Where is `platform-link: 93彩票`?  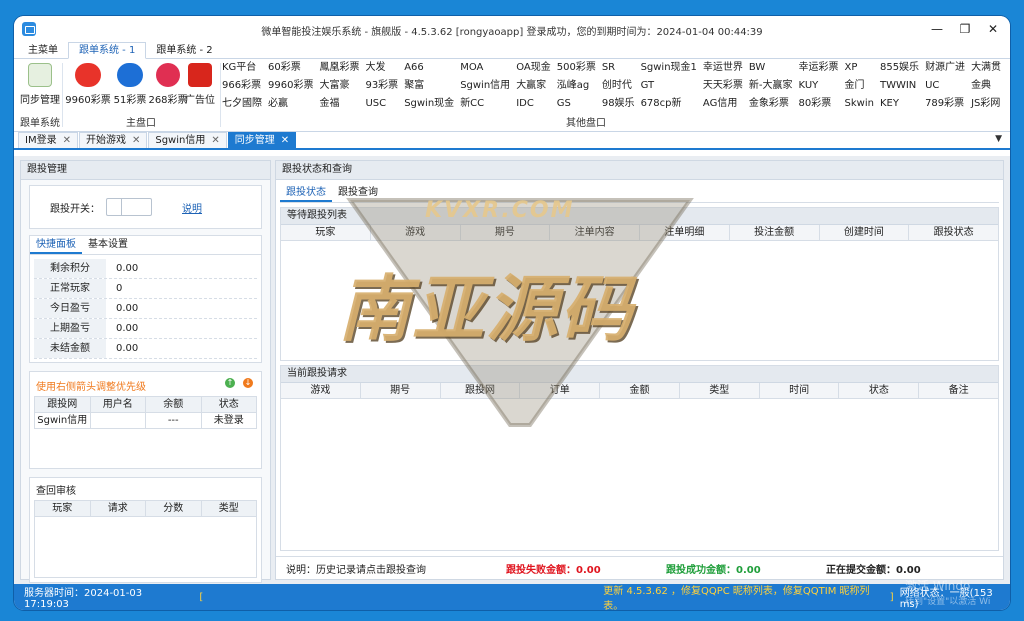 platform-link: 93彩票 is located at coordinates (381, 86).